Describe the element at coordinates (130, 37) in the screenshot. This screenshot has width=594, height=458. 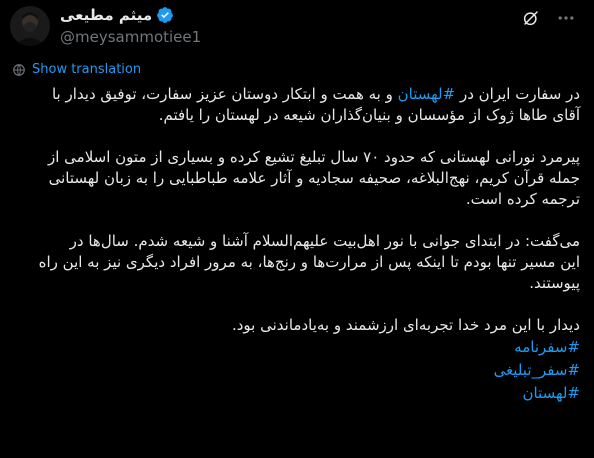
I see `handle: @meysammotiee1` at that location.